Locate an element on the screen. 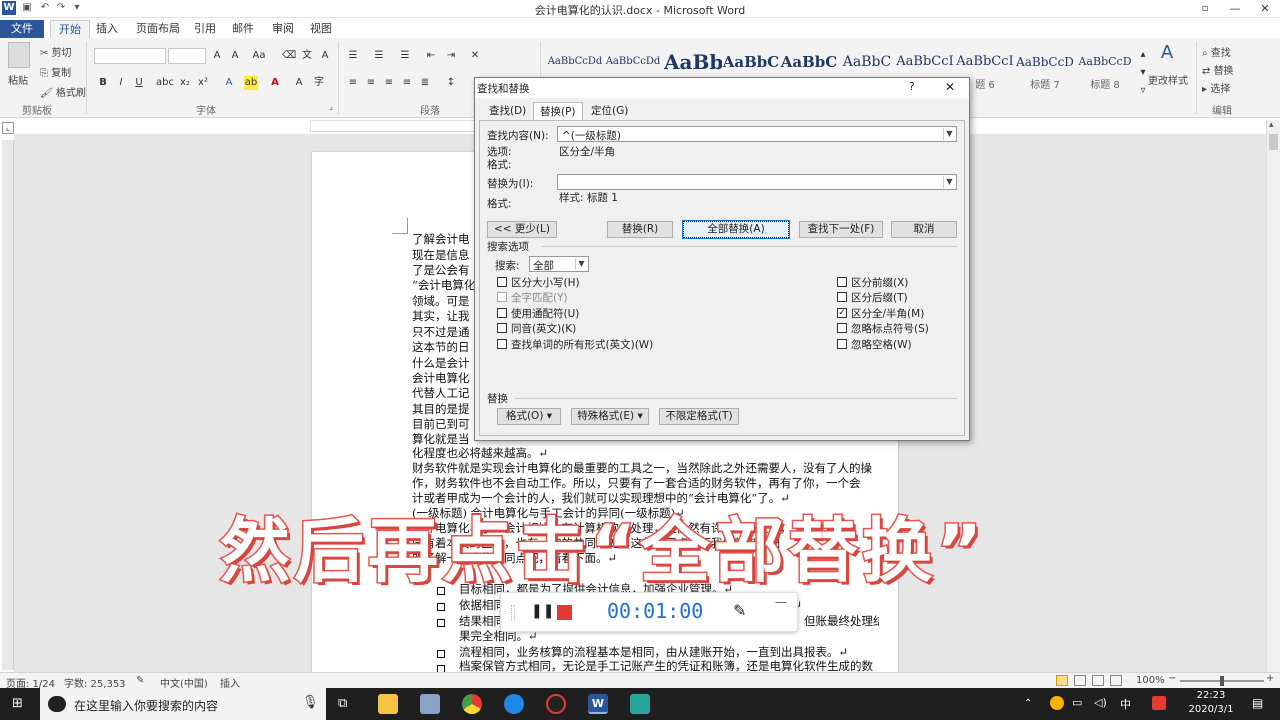 This screenshot has height=720, width=1280. paste-button: 粘贴 is located at coordinates (18, 79).